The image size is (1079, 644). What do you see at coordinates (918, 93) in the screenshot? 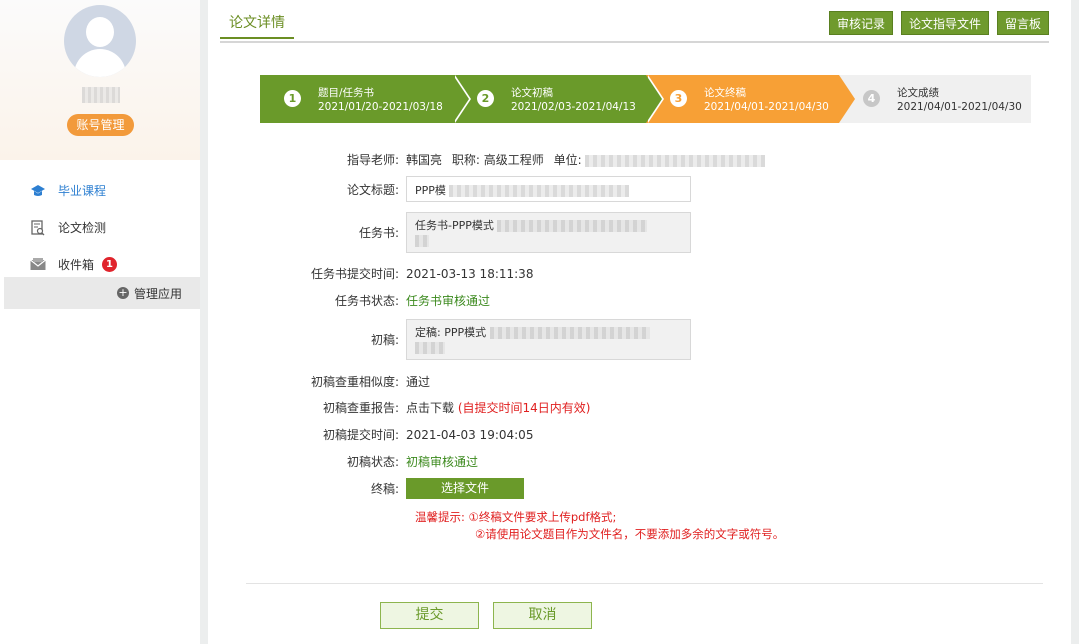
I see `step-title: 论文成绩` at bounding box center [918, 93].